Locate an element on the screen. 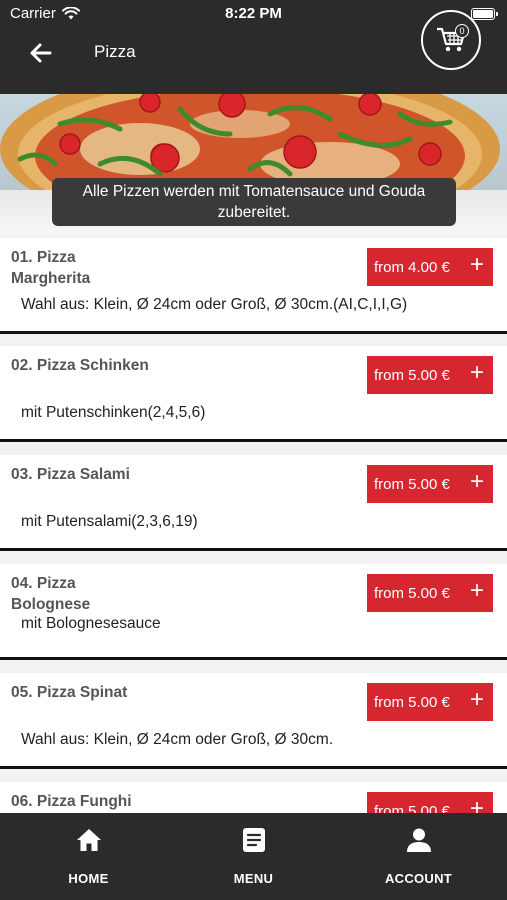 This screenshot has width=507, height=900. cart-button: 0 is located at coordinates (451, 40).